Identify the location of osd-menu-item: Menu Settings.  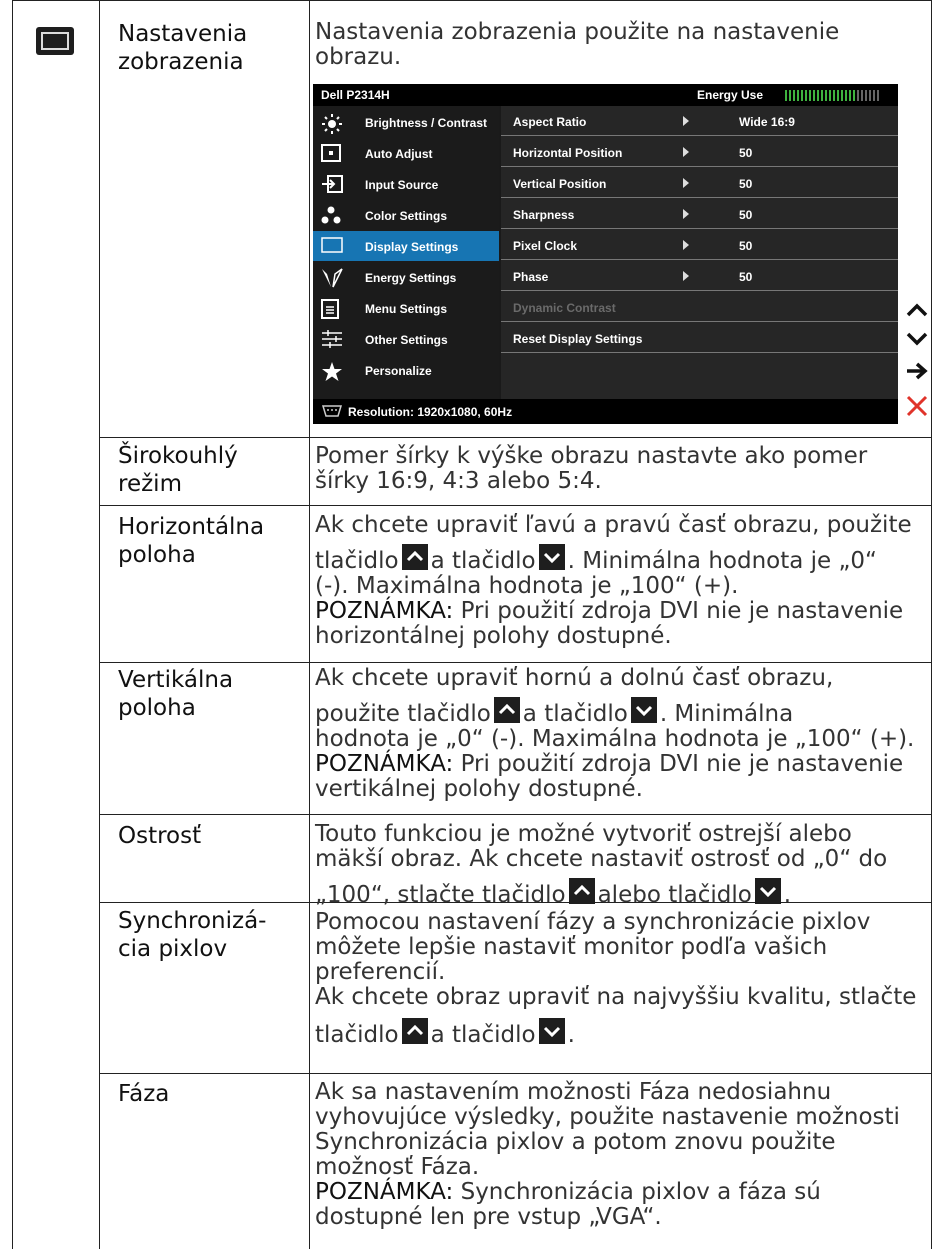
(406, 308).